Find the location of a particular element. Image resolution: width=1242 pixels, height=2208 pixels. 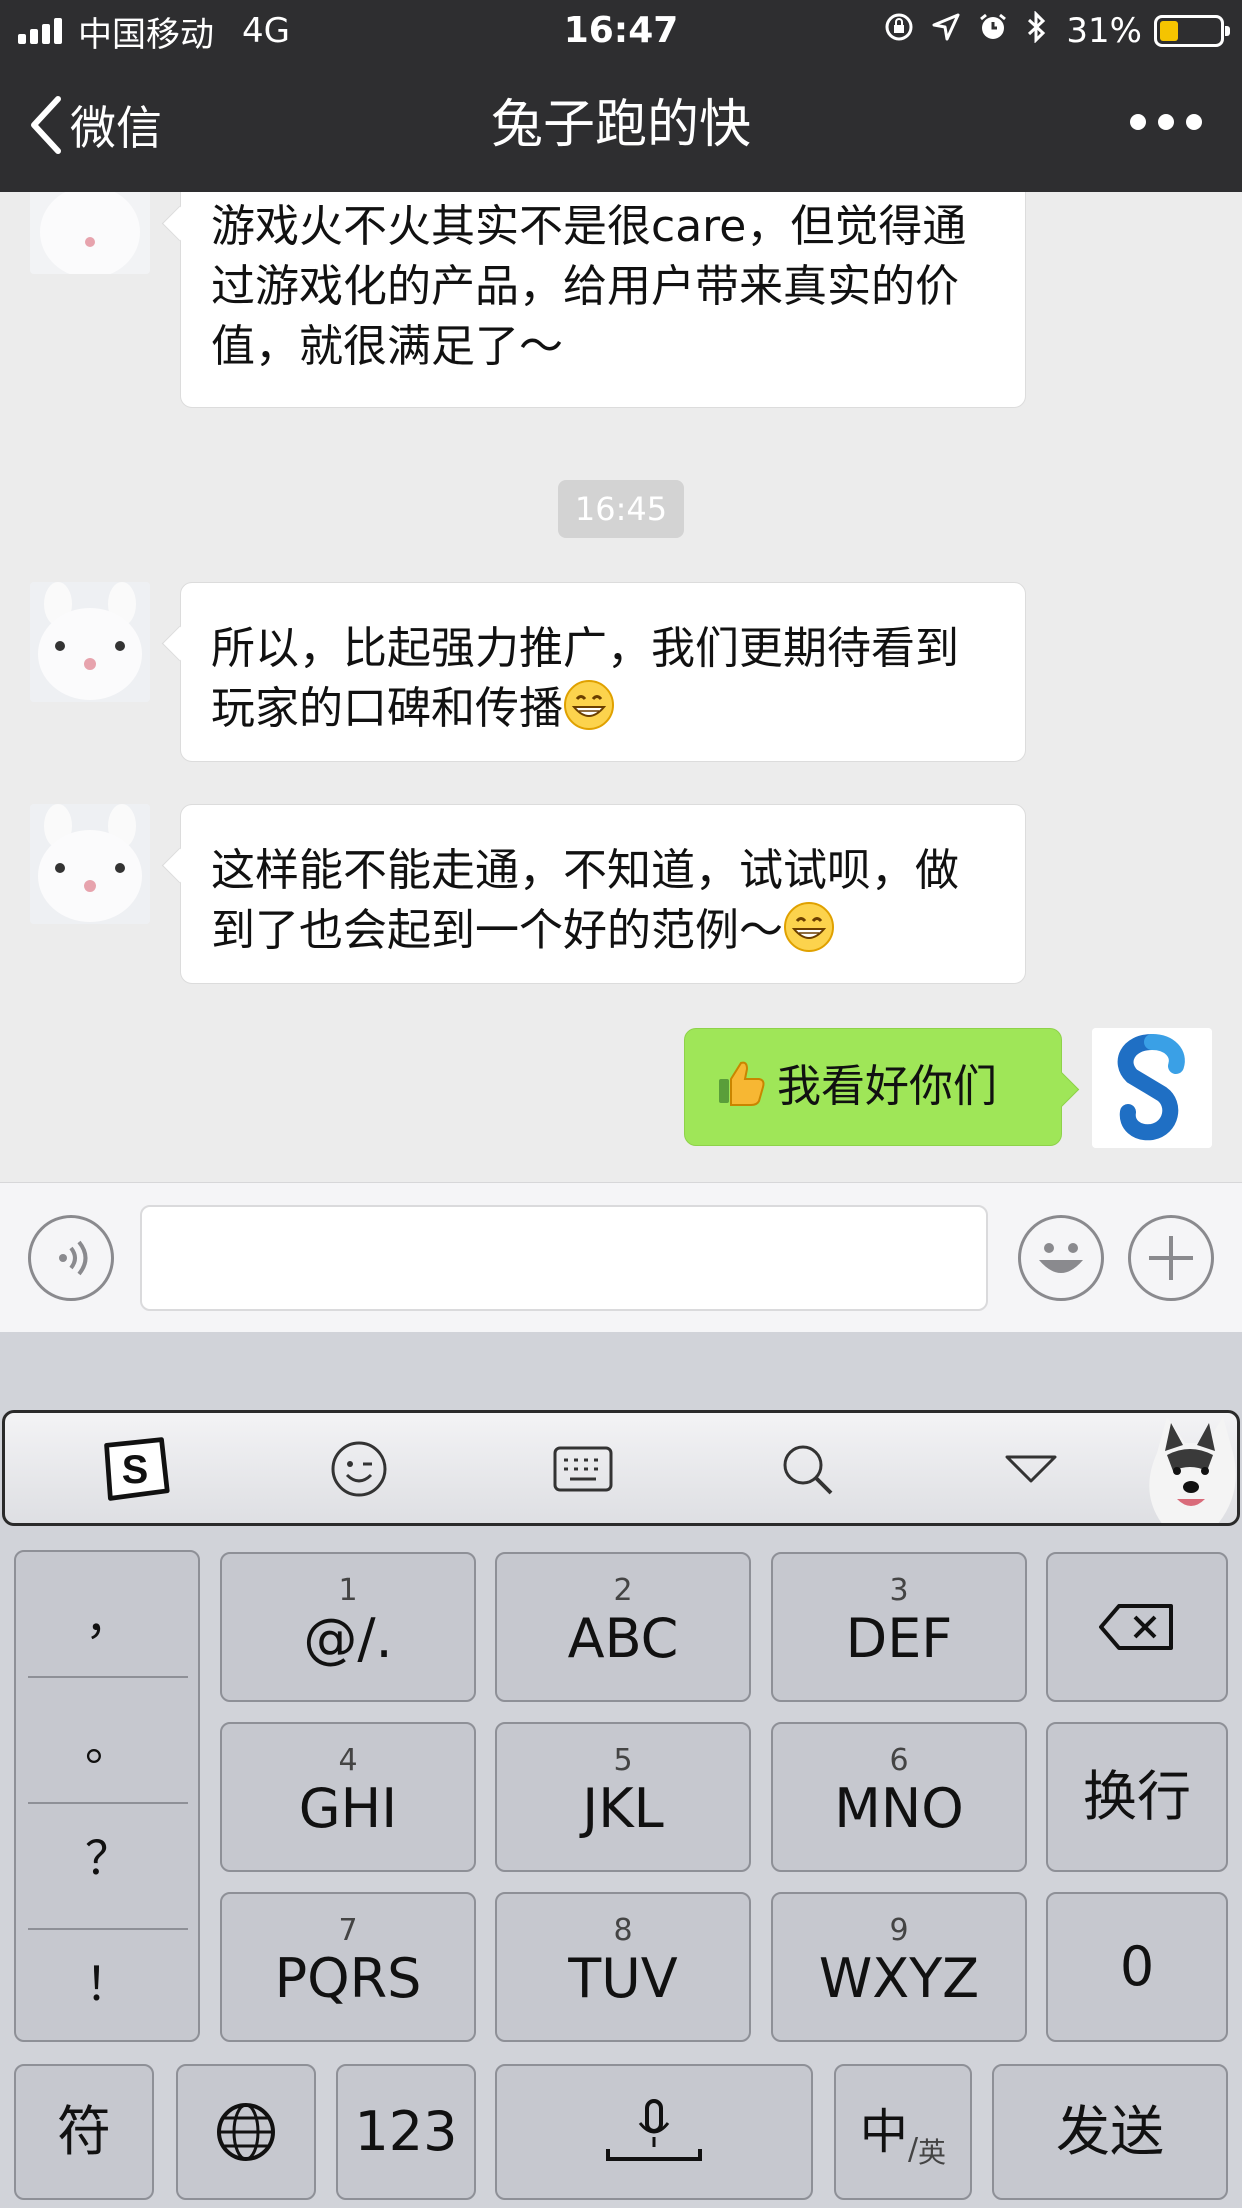

backspace-key is located at coordinates (1137, 1627).